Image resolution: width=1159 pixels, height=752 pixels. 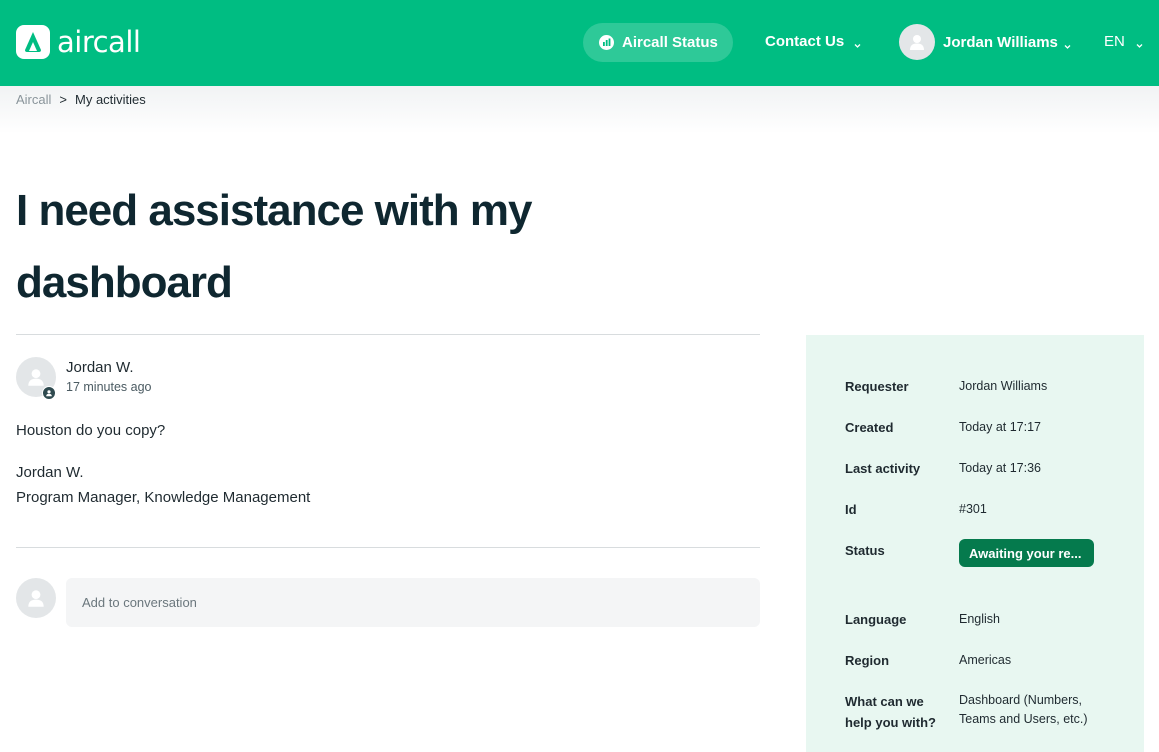 What do you see at coordinates (108, 387) in the screenshot?
I see `comment-time: 17 minutes ago` at bounding box center [108, 387].